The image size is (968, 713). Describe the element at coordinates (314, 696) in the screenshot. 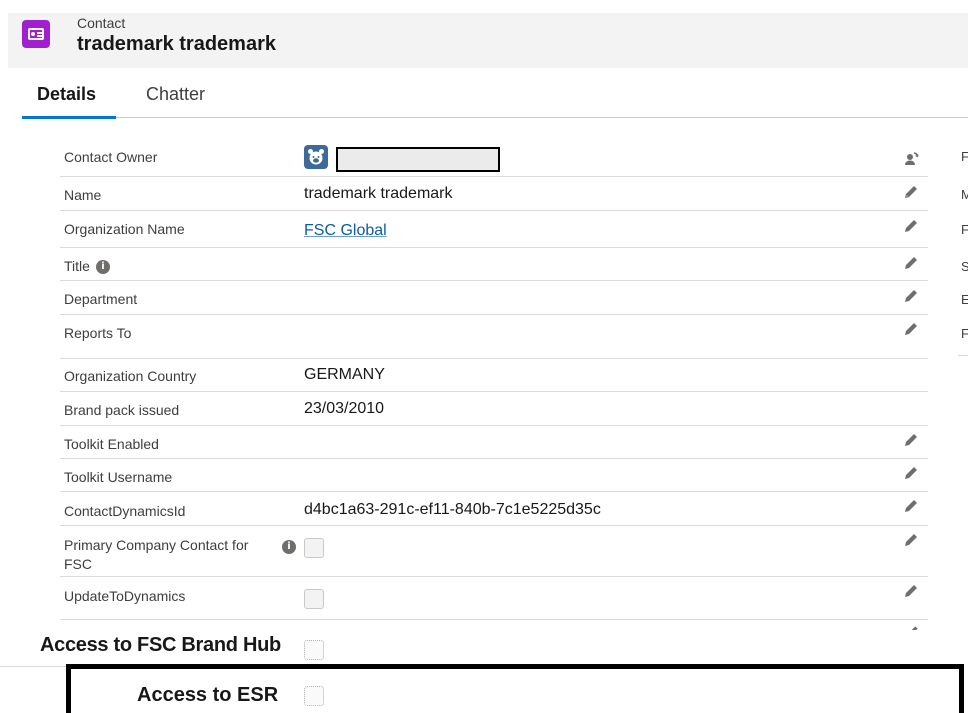

I see `access-esr-checkbox` at that location.